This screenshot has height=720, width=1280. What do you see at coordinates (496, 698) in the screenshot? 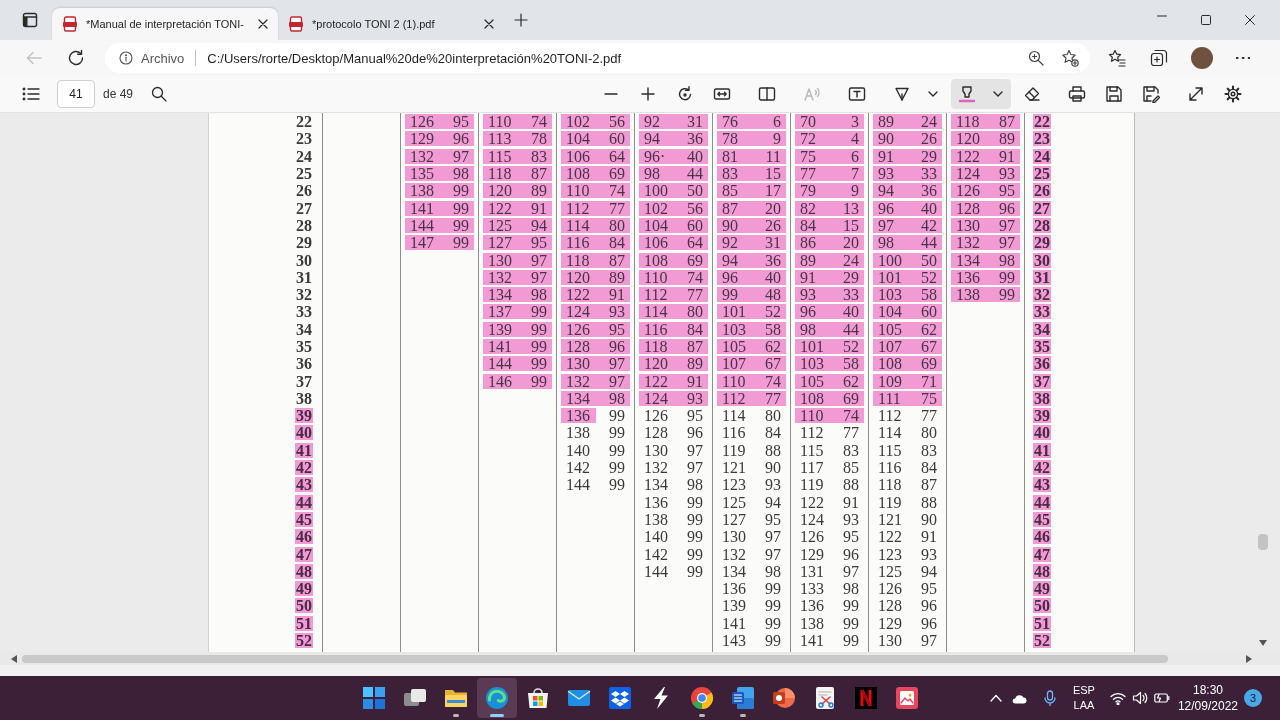
I see `taskbar-app-button` at bounding box center [496, 698].